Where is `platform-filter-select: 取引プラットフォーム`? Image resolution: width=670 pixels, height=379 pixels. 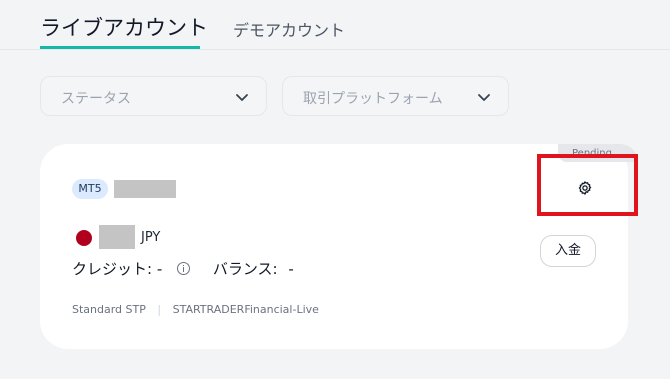 platform-filter-select: 取引プラットフォーム is located at coordinates (395, 96).